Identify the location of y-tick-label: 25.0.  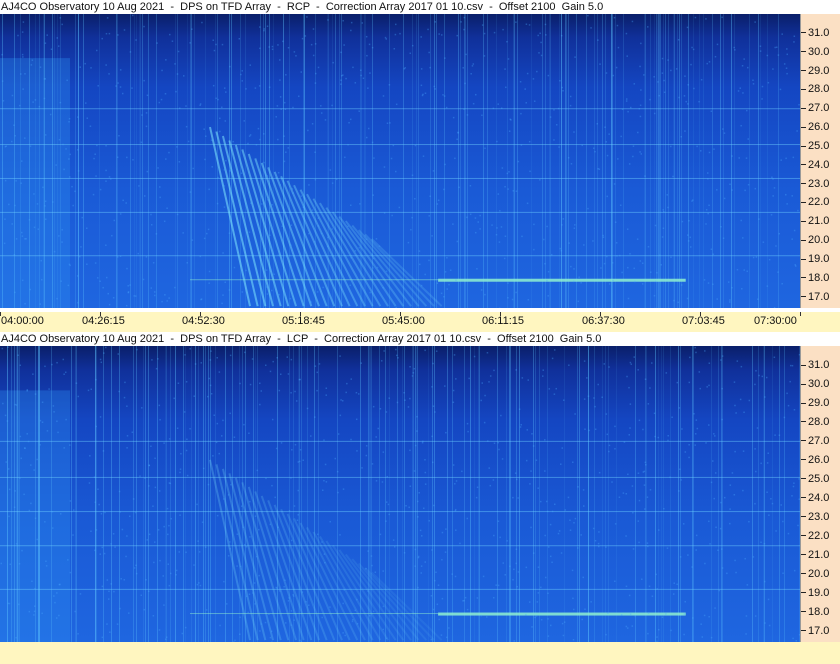
(815, 479).